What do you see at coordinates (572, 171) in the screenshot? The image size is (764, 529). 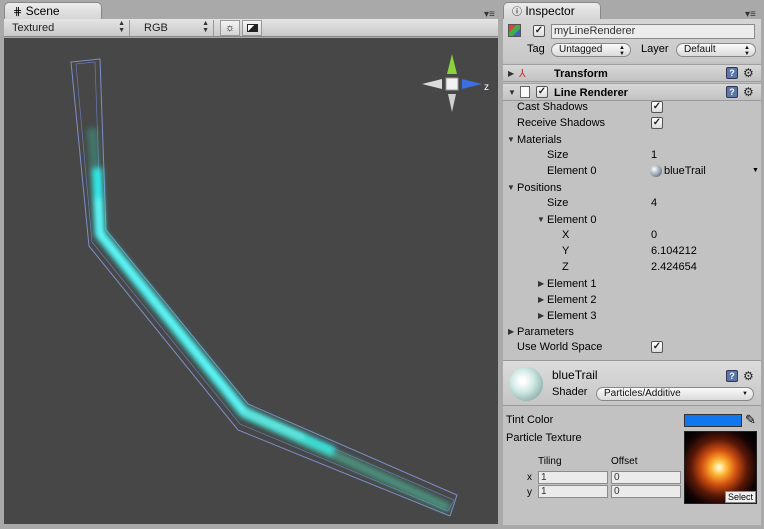 I see `materials-element0-label: Element 0` at bounding box center [572, 171].